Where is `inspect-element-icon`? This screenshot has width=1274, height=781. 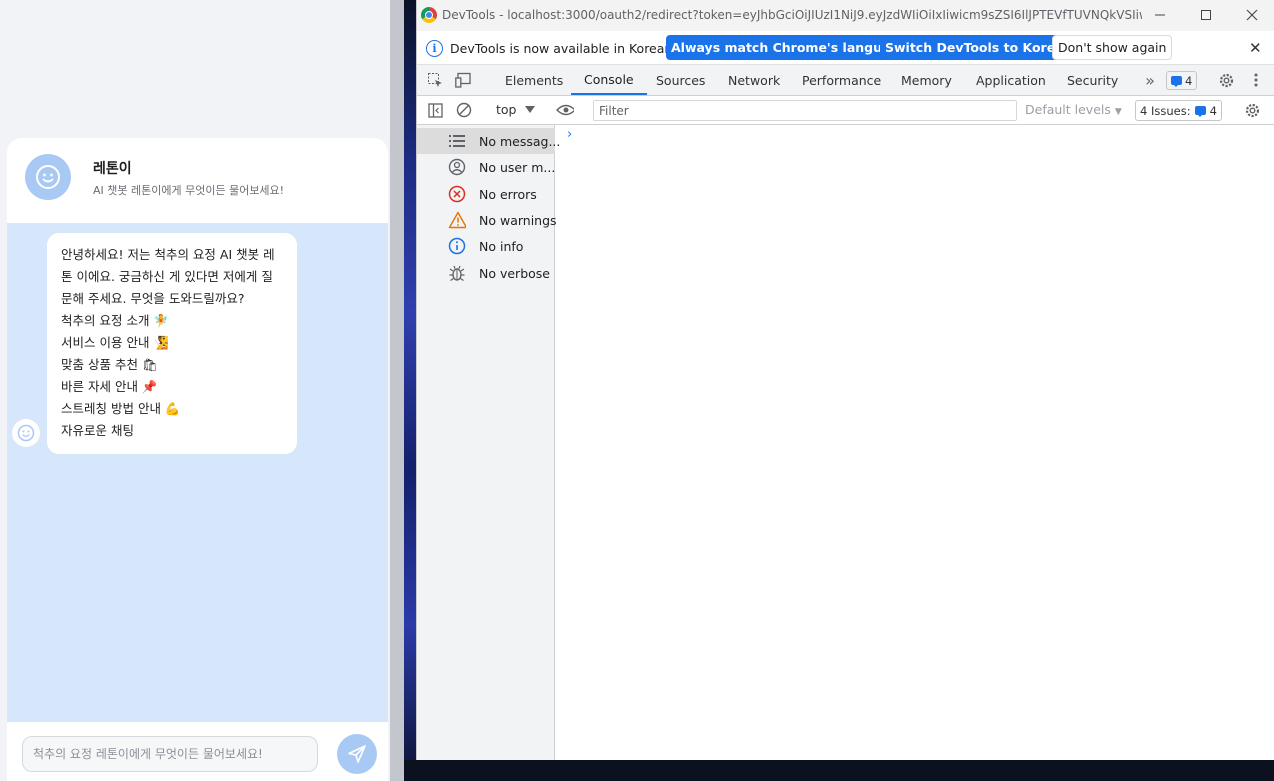
inspect-element-icon is located at coordinates (435, 80).